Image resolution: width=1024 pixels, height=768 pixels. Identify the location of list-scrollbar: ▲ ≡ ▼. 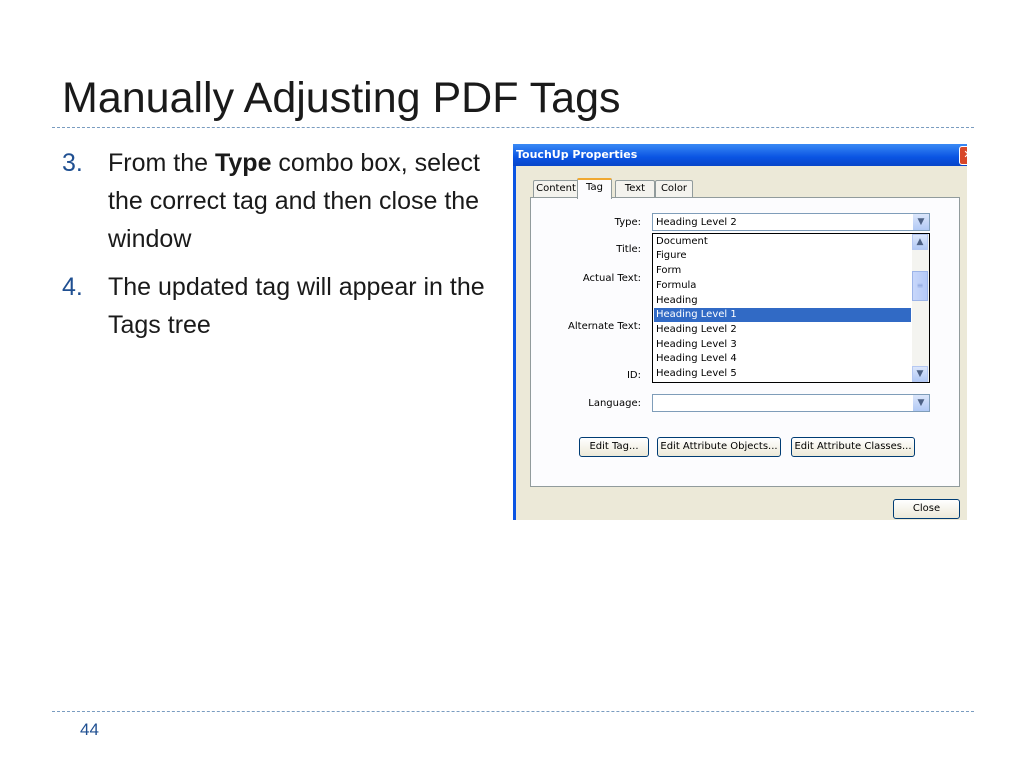
(920, 308).